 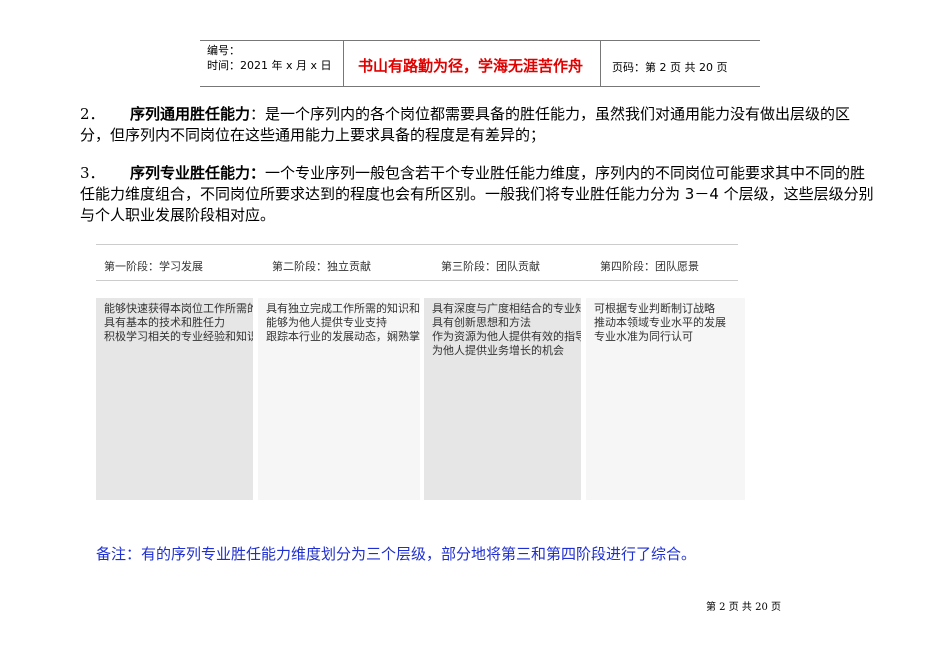 I want to click on stage-line: 推动本领域专业水平的发展, so click(x=660, y=322).